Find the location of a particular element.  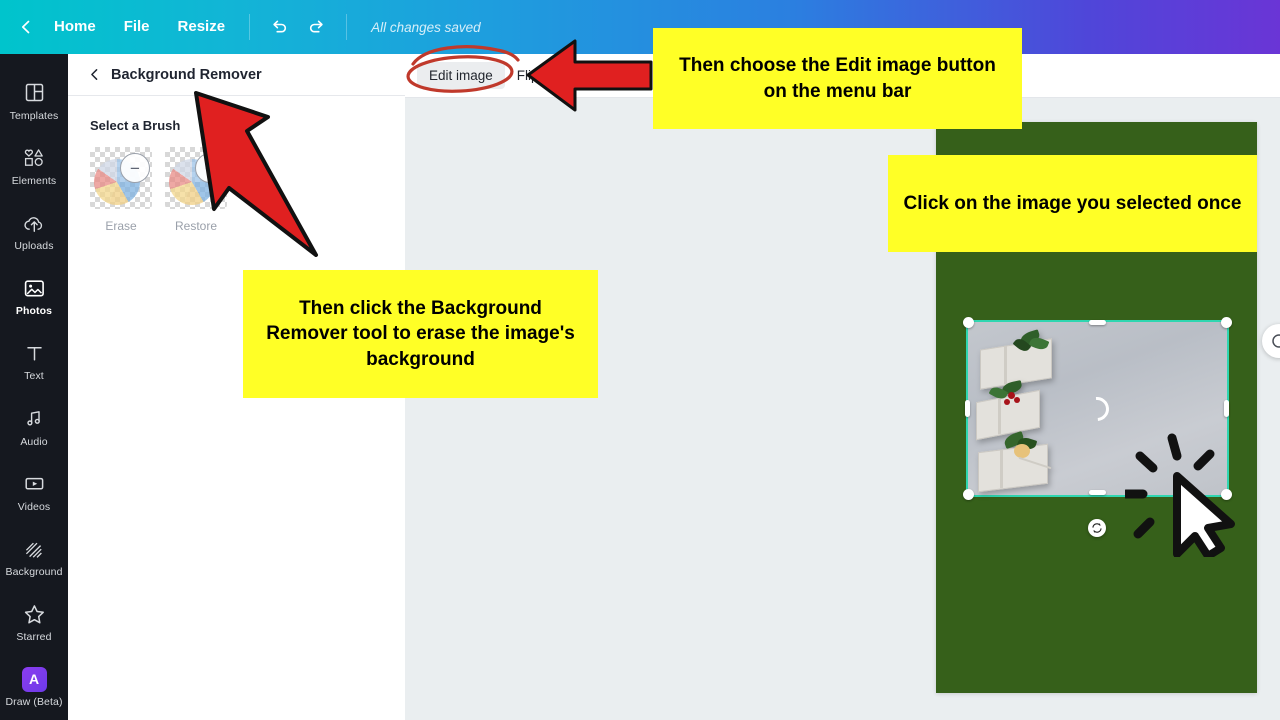

redo-icon is located at coordinates (317, 27).